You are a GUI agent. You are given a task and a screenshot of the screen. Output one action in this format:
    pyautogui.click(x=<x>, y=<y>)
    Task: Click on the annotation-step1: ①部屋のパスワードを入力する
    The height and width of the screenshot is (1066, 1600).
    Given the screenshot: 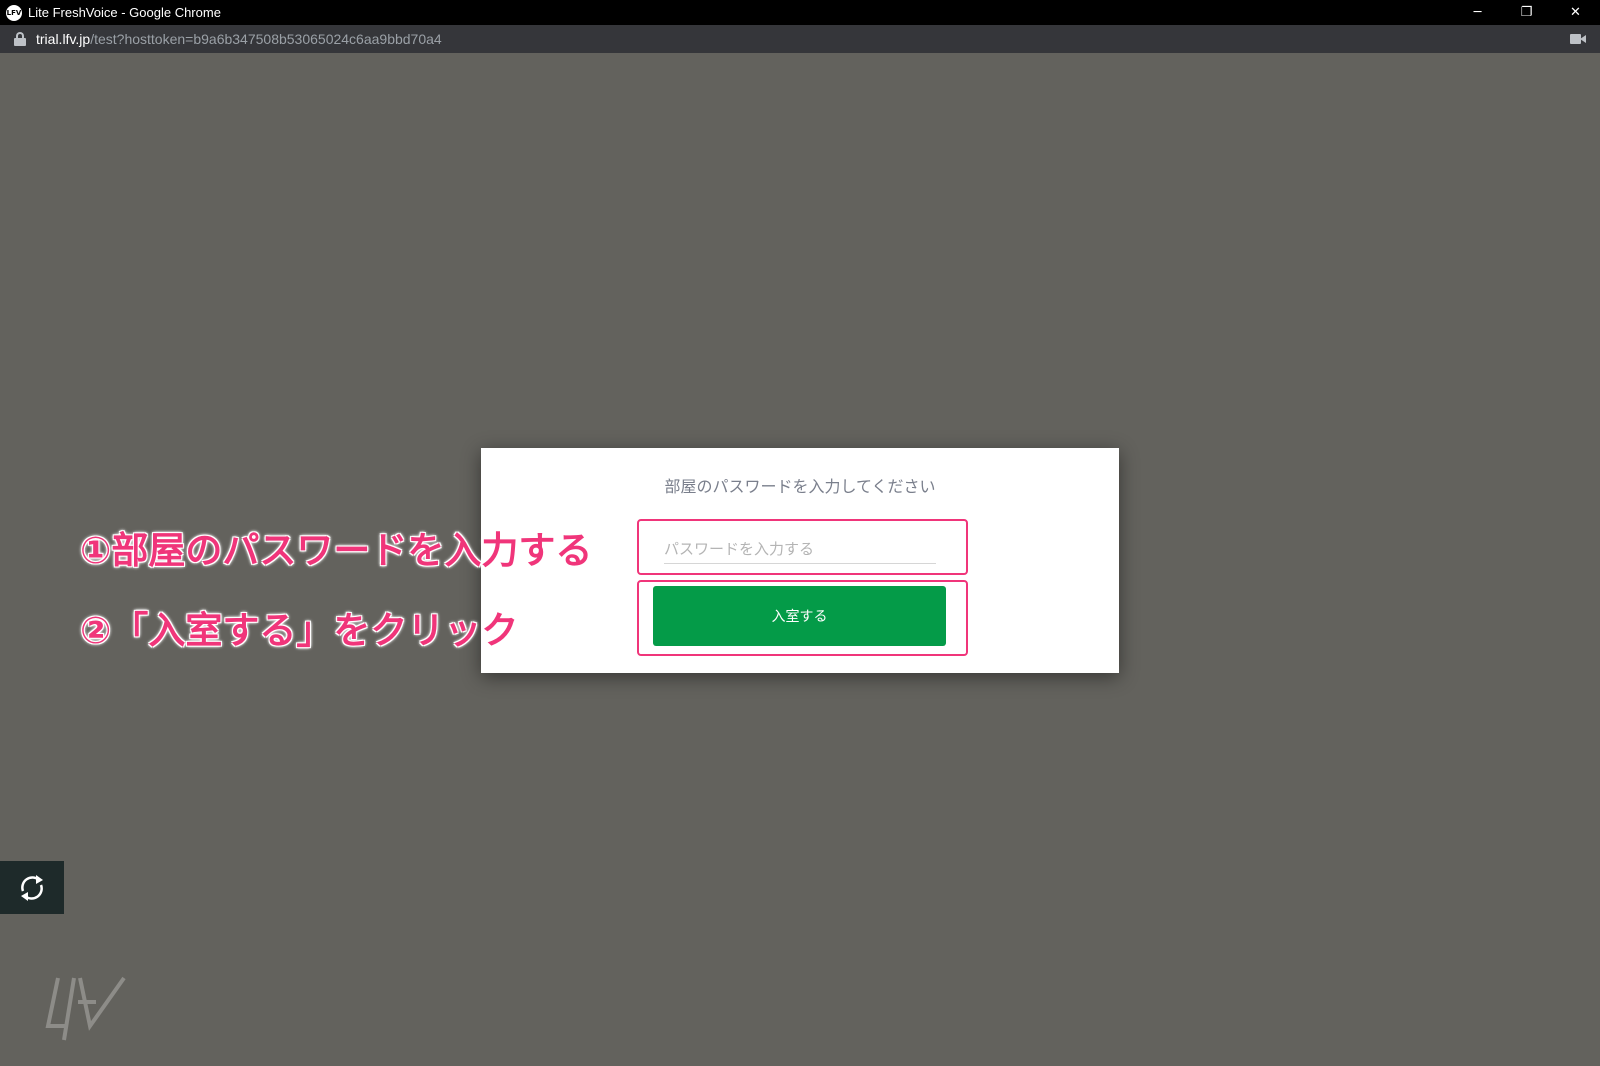 What is the action you would take?
    pyautogui.click(x=336, y=550)
    